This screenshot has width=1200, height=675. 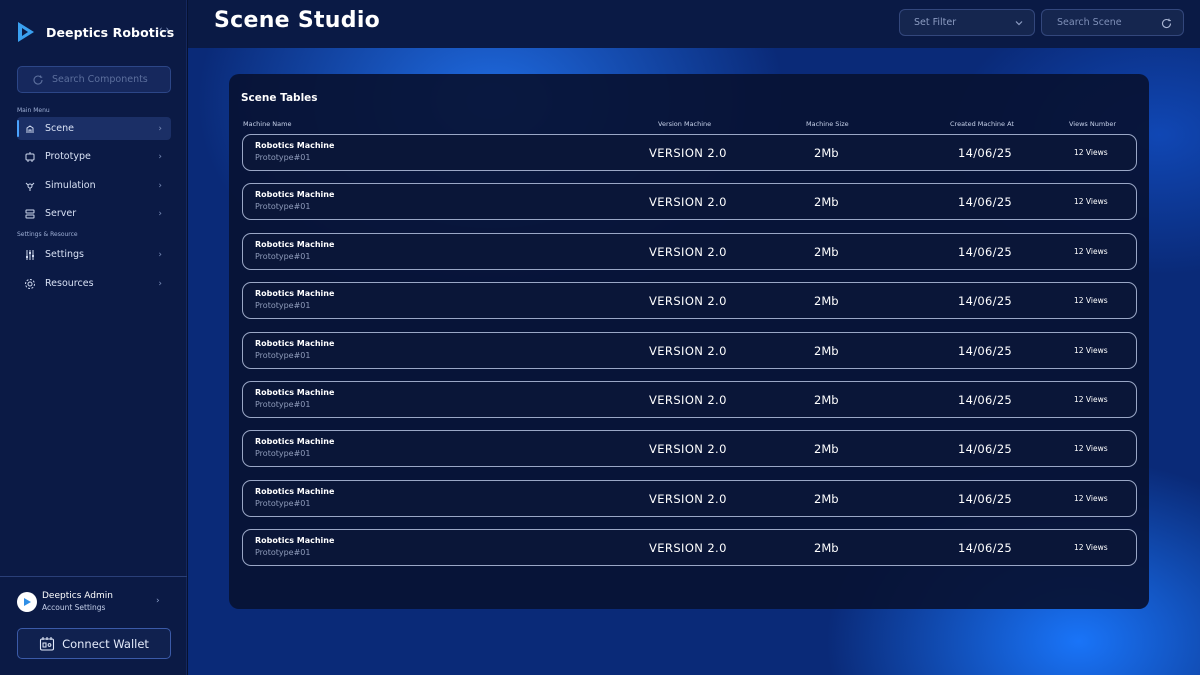 I want to click on account-profile: Deeptics Admin Account Settings ›, so click(x=92, y=603).